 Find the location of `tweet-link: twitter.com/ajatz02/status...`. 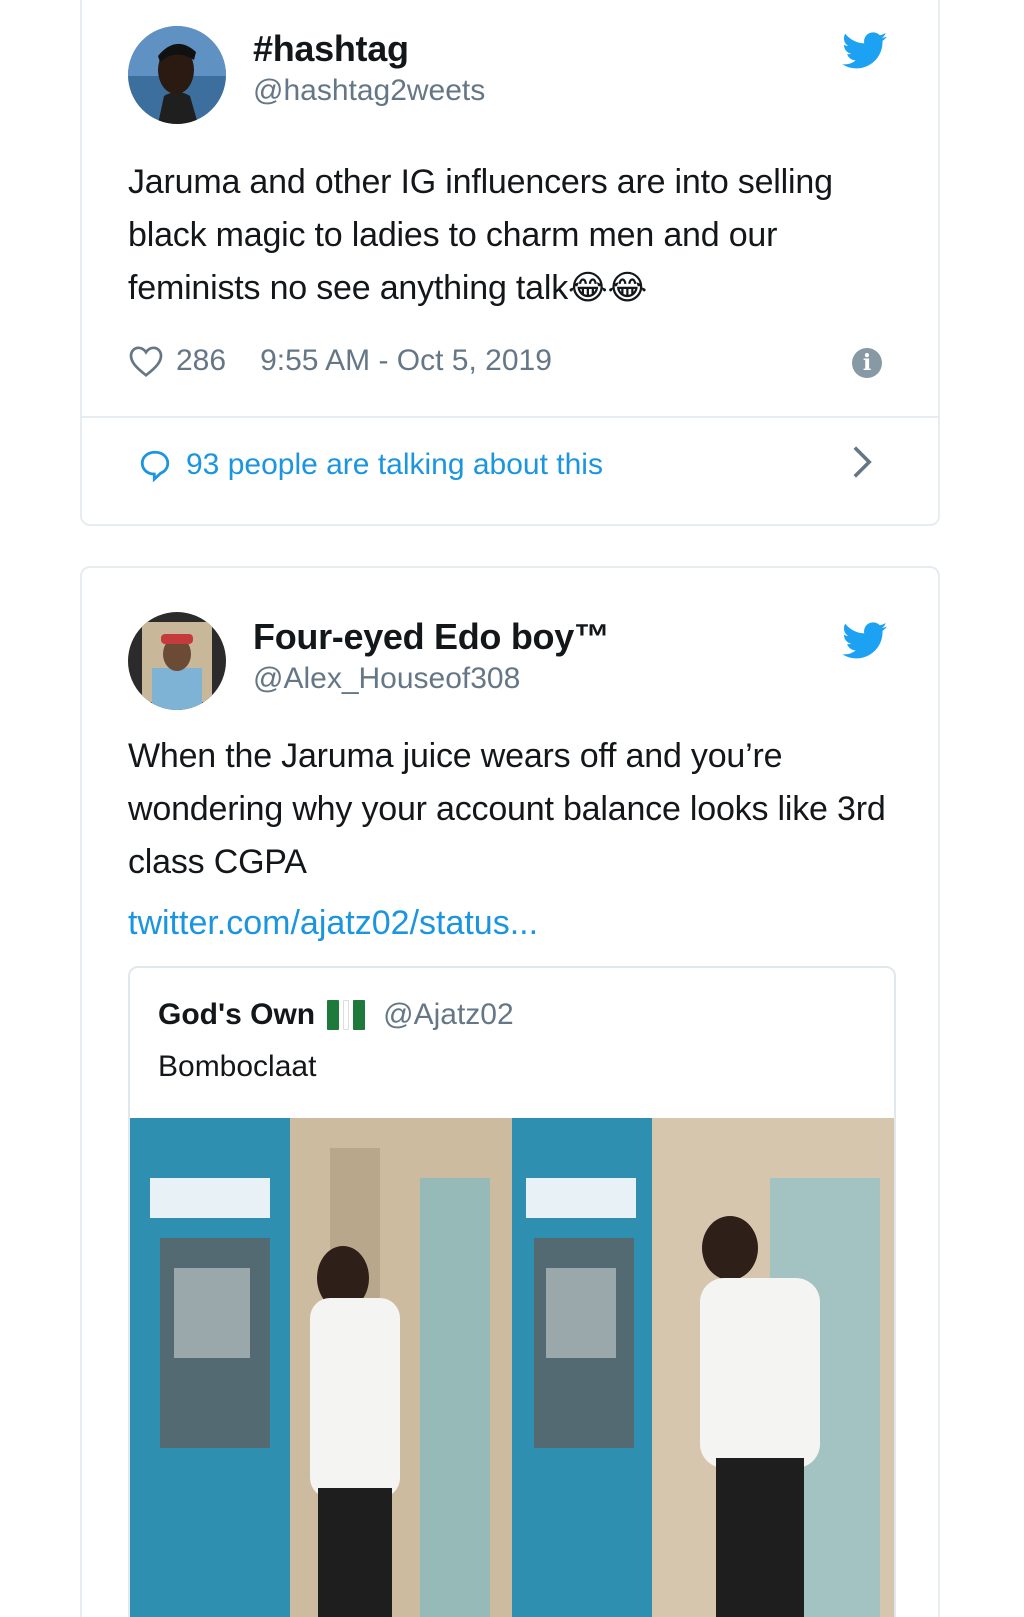

tweet-link: twitter.com/ajatz02/status... is located at coordinates (333, 923).